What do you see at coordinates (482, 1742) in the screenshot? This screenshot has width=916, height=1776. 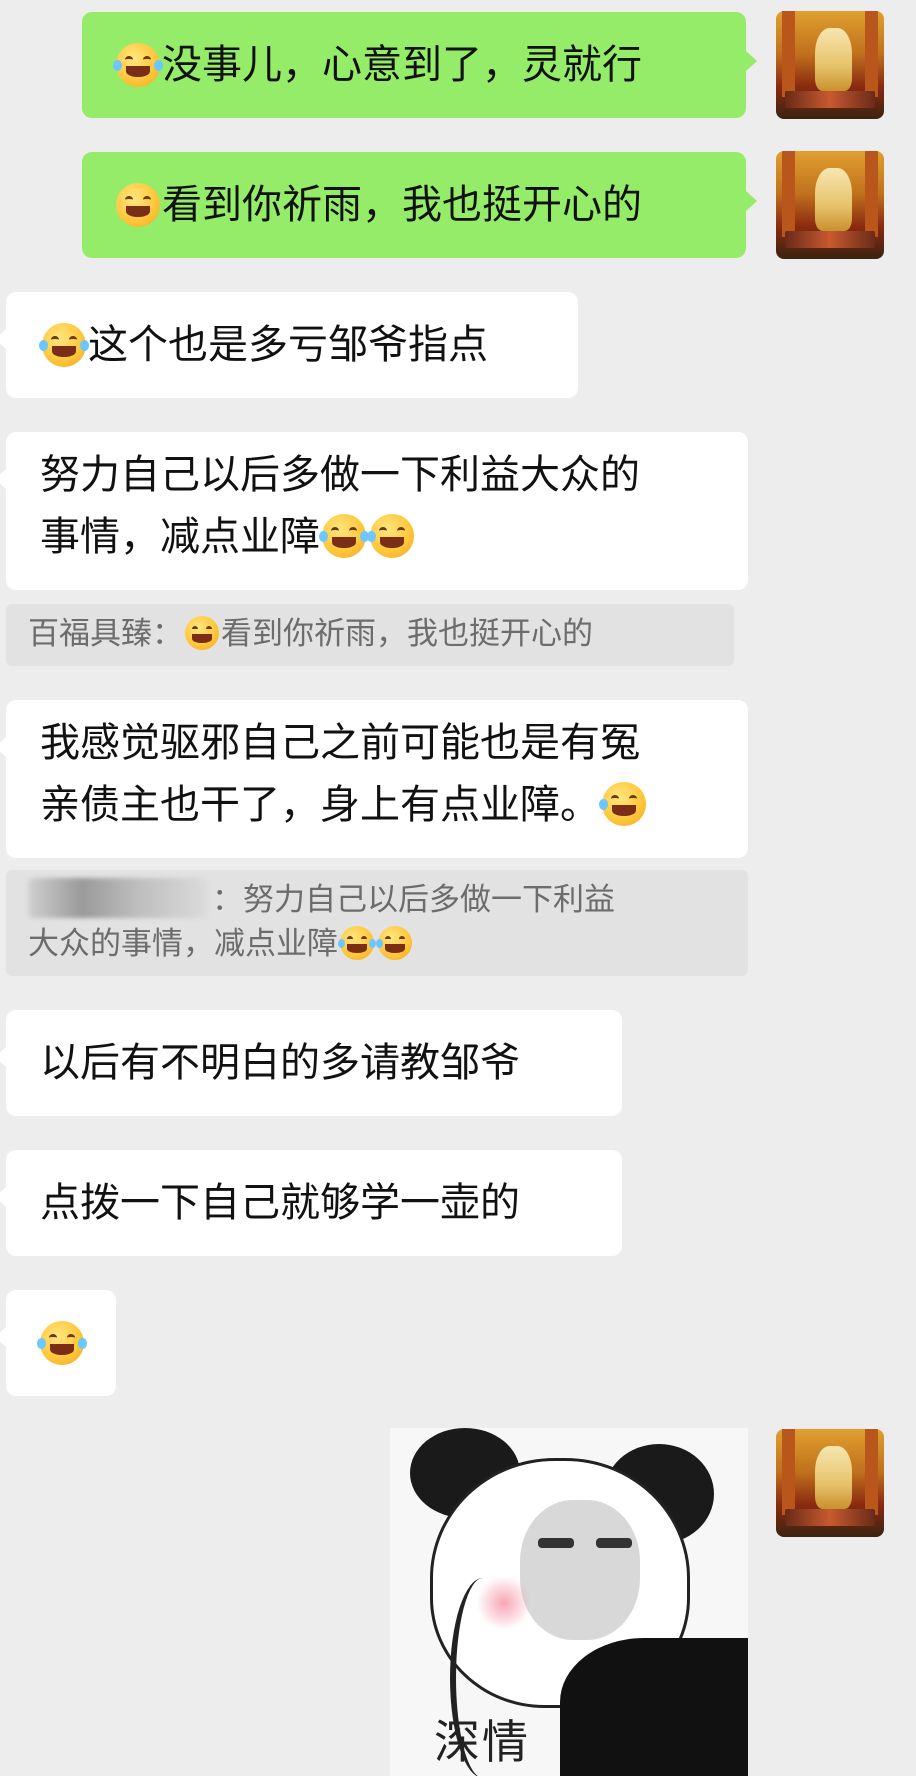 I see `sticker-caption: 深情` at bounding box center [482, 1742].